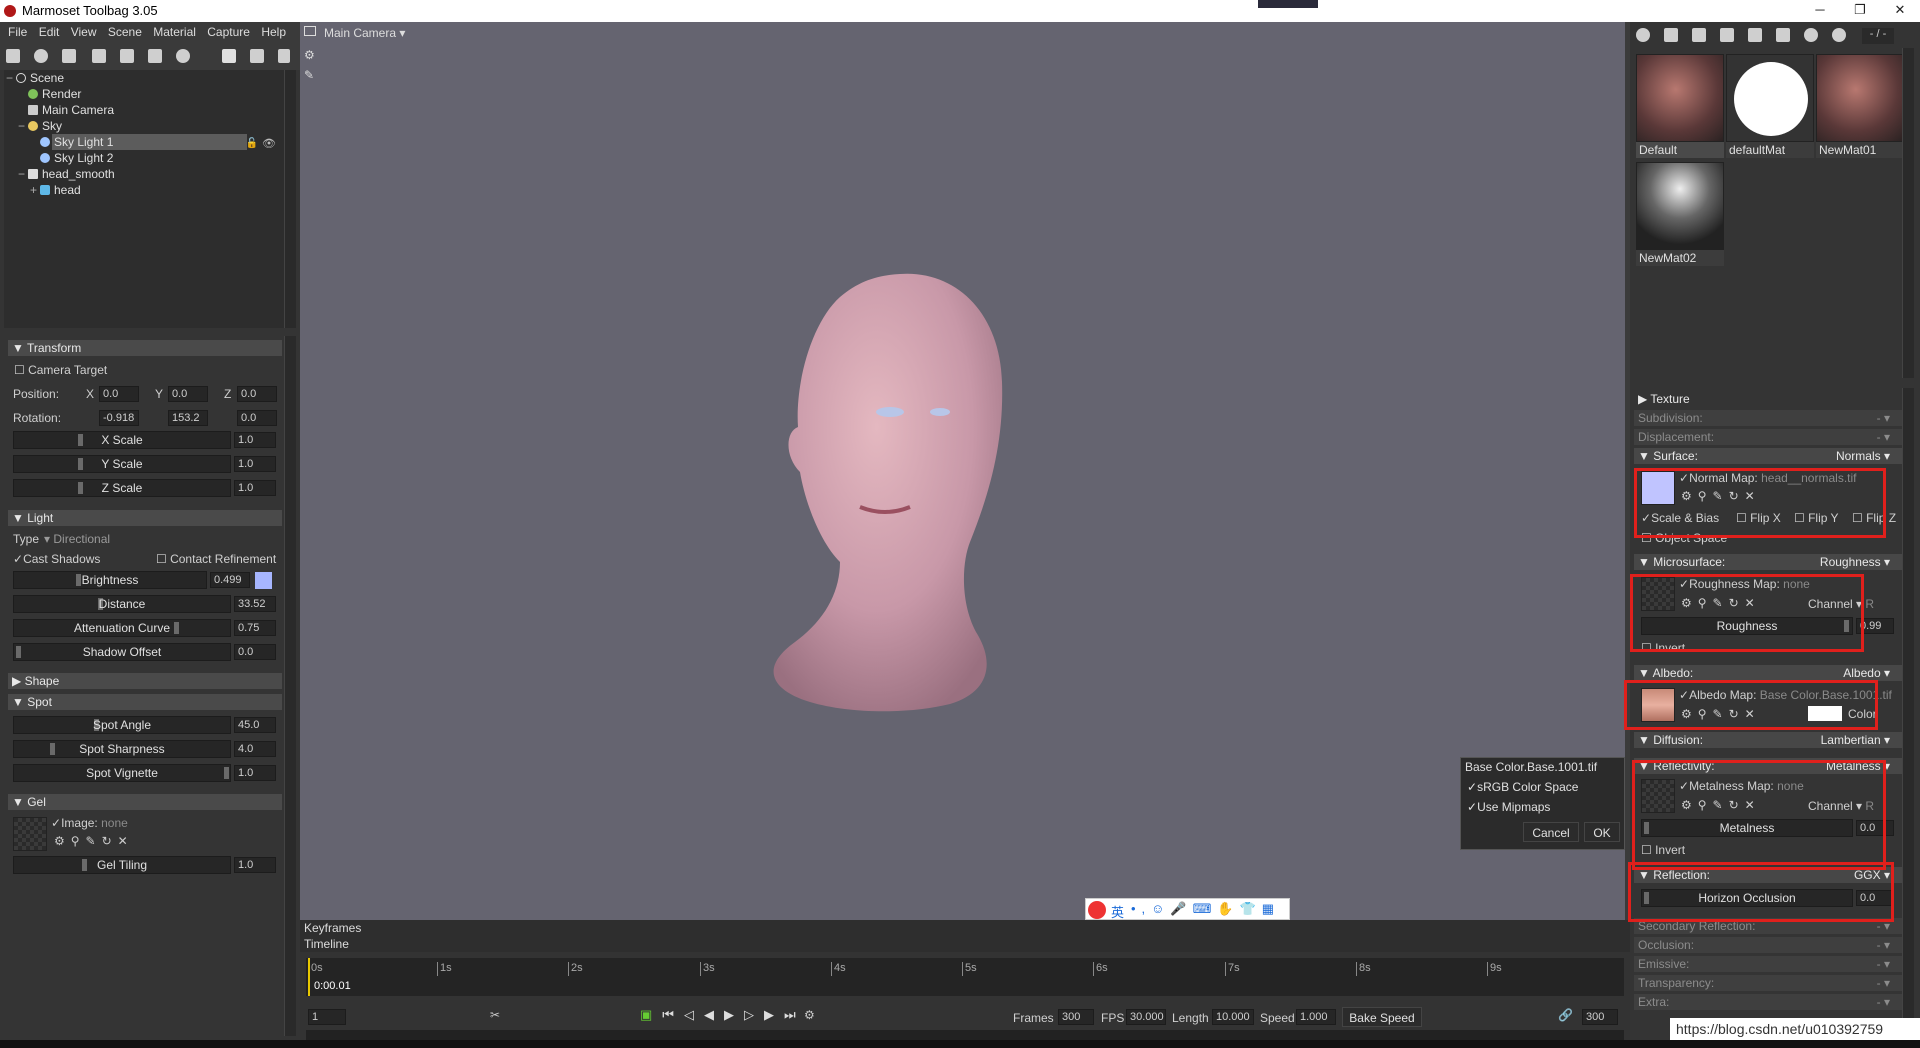  I want to click on emissive-section: Emissive: - ▾, so click(1768, 964).